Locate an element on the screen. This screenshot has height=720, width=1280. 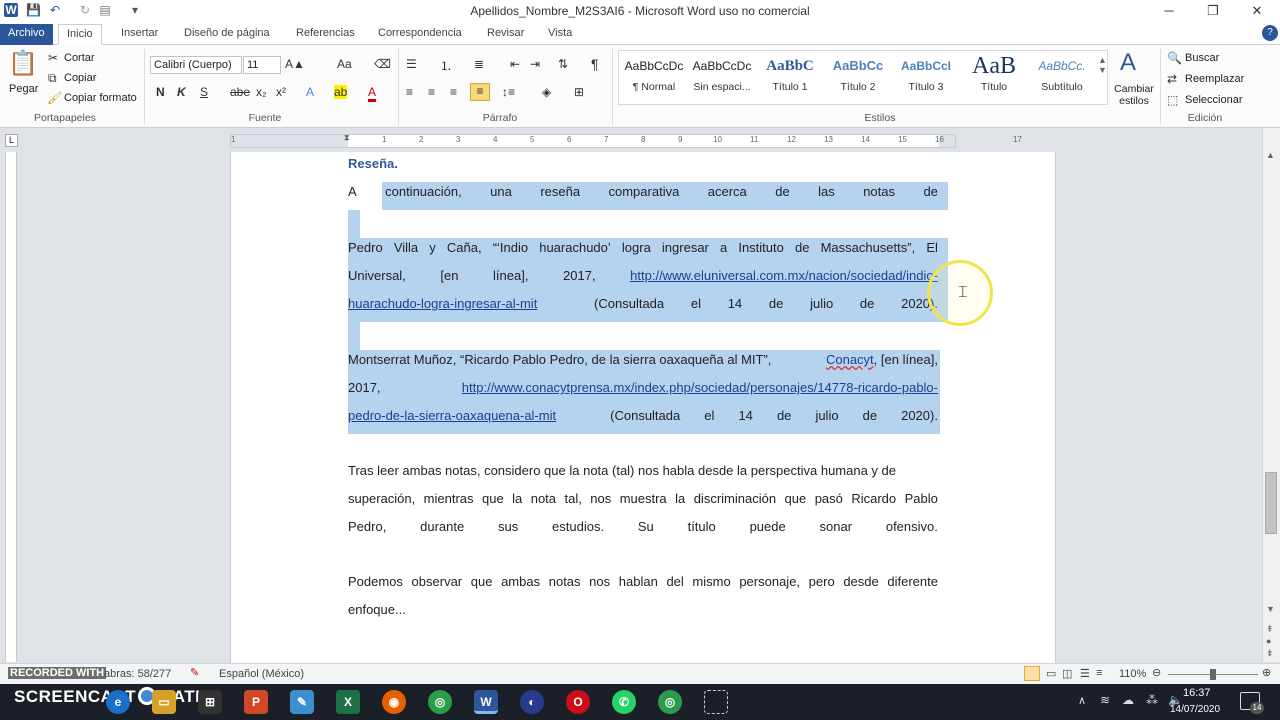
zoom-out-icon: ⊖ is located at coordinates (1156, 672).